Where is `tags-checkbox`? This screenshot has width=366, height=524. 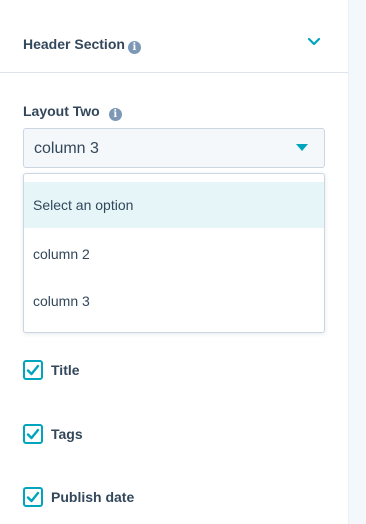 tags-checkbox is located at coordinates (33, 434).